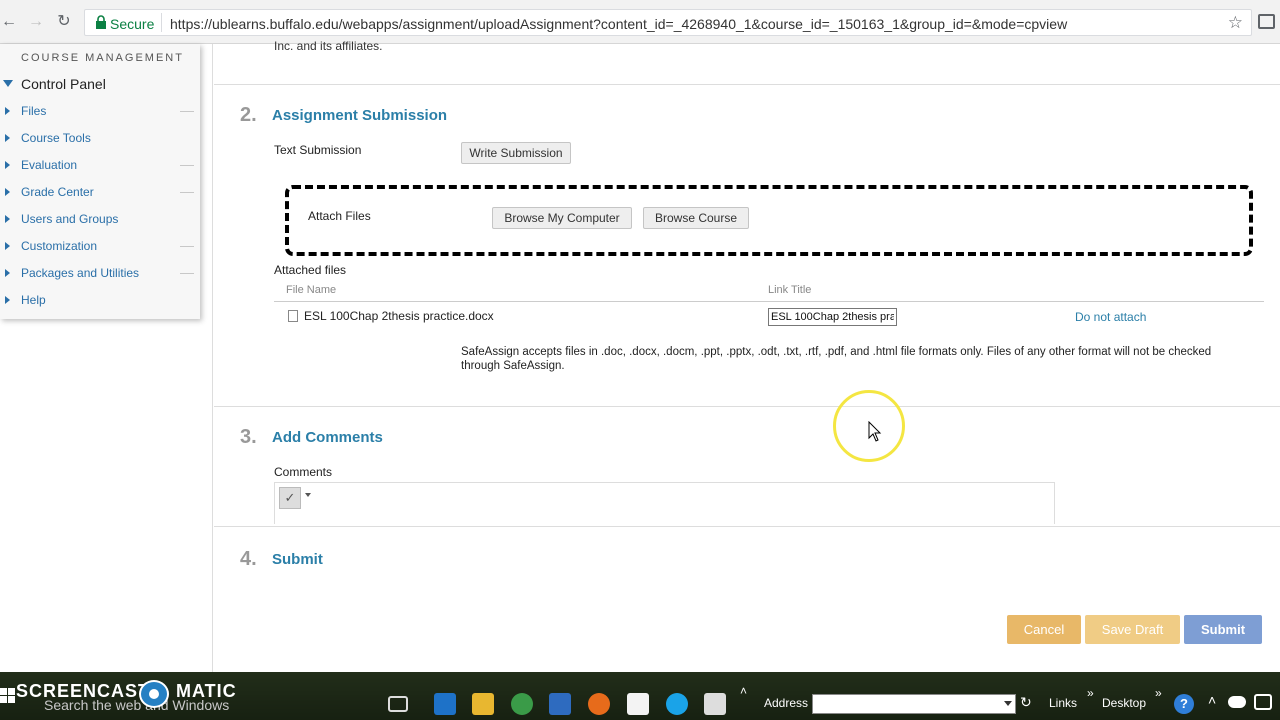  Describe the element at coordinates (102, 58) in the screenshot. I see `course-management-header: COURSE MANAGEMENT` at that location.